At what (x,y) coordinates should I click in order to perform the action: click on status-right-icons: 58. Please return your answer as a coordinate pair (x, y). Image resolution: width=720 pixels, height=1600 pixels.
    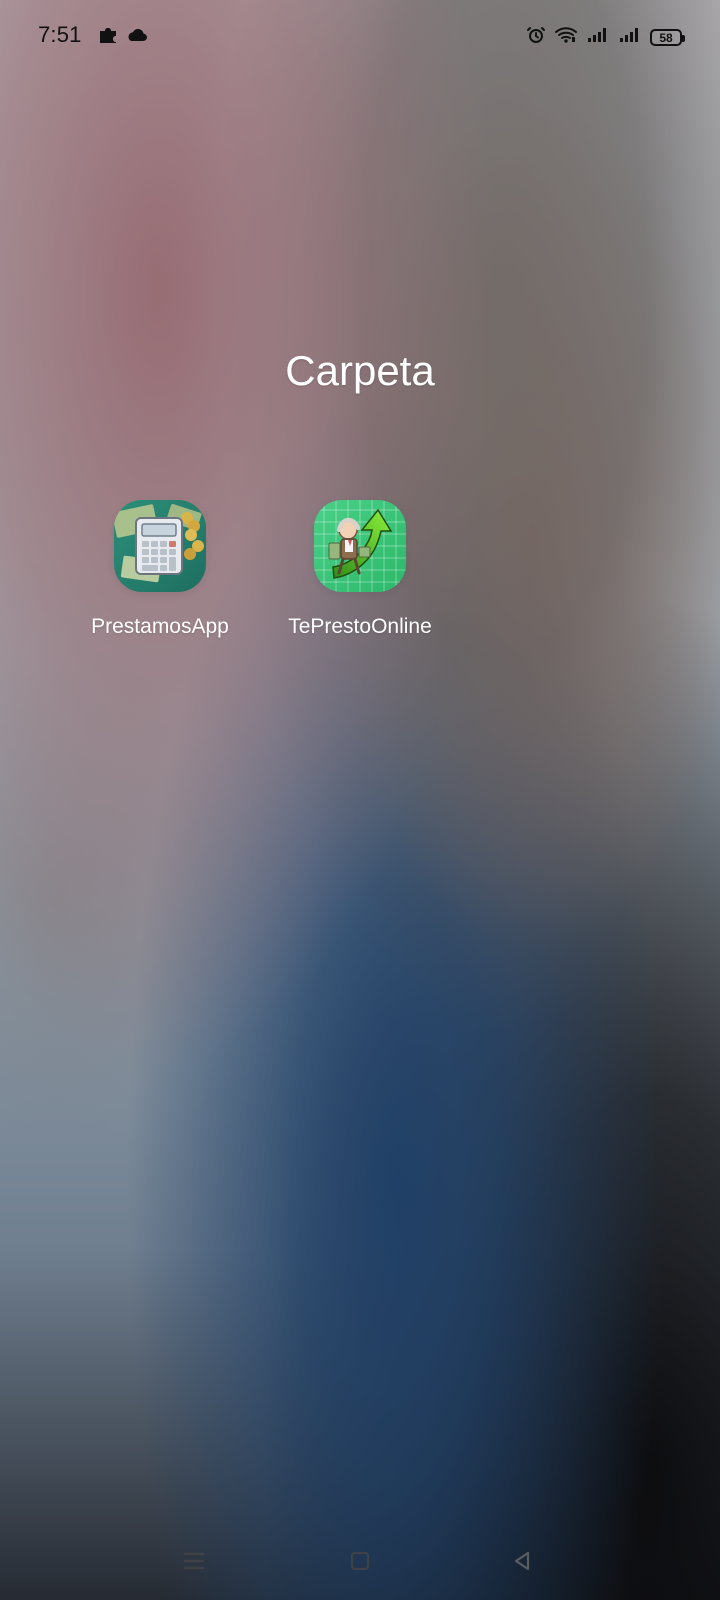
    Looking at the image, I should click on (605, 37).